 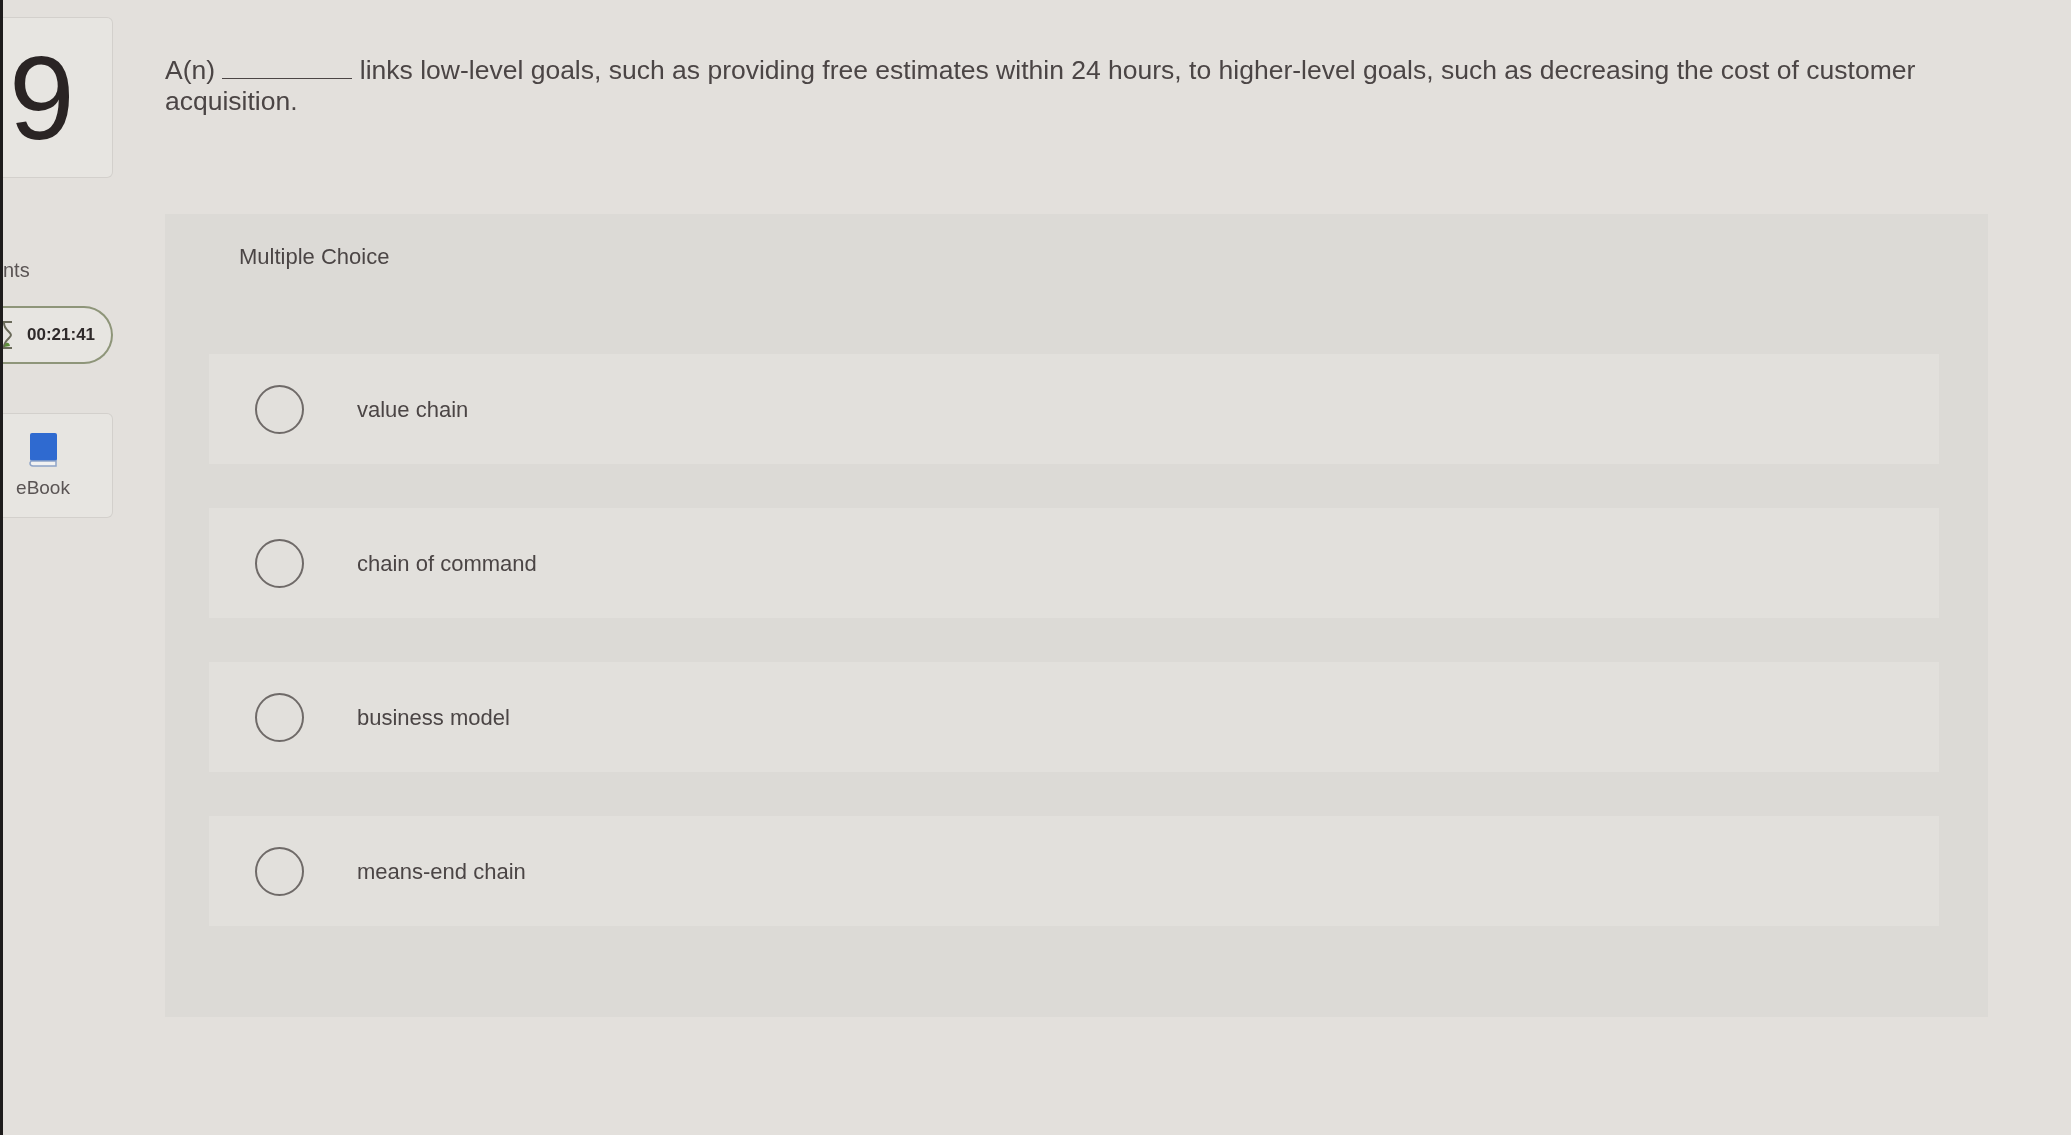 What do you see at coordinates (58, 335) in the screenshot?
I see `timer-button: 00:21:41` at bounding box center [58, 335].